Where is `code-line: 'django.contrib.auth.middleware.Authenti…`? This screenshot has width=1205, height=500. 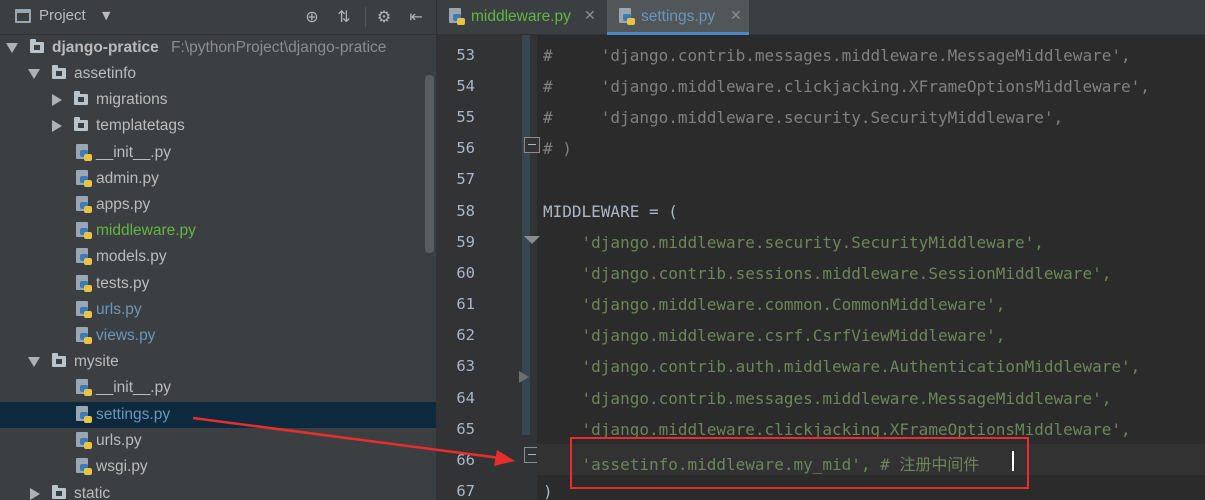 code-line: 'django.contrib.auth.middleware.Authenti… is located at coordinates (871, 365).